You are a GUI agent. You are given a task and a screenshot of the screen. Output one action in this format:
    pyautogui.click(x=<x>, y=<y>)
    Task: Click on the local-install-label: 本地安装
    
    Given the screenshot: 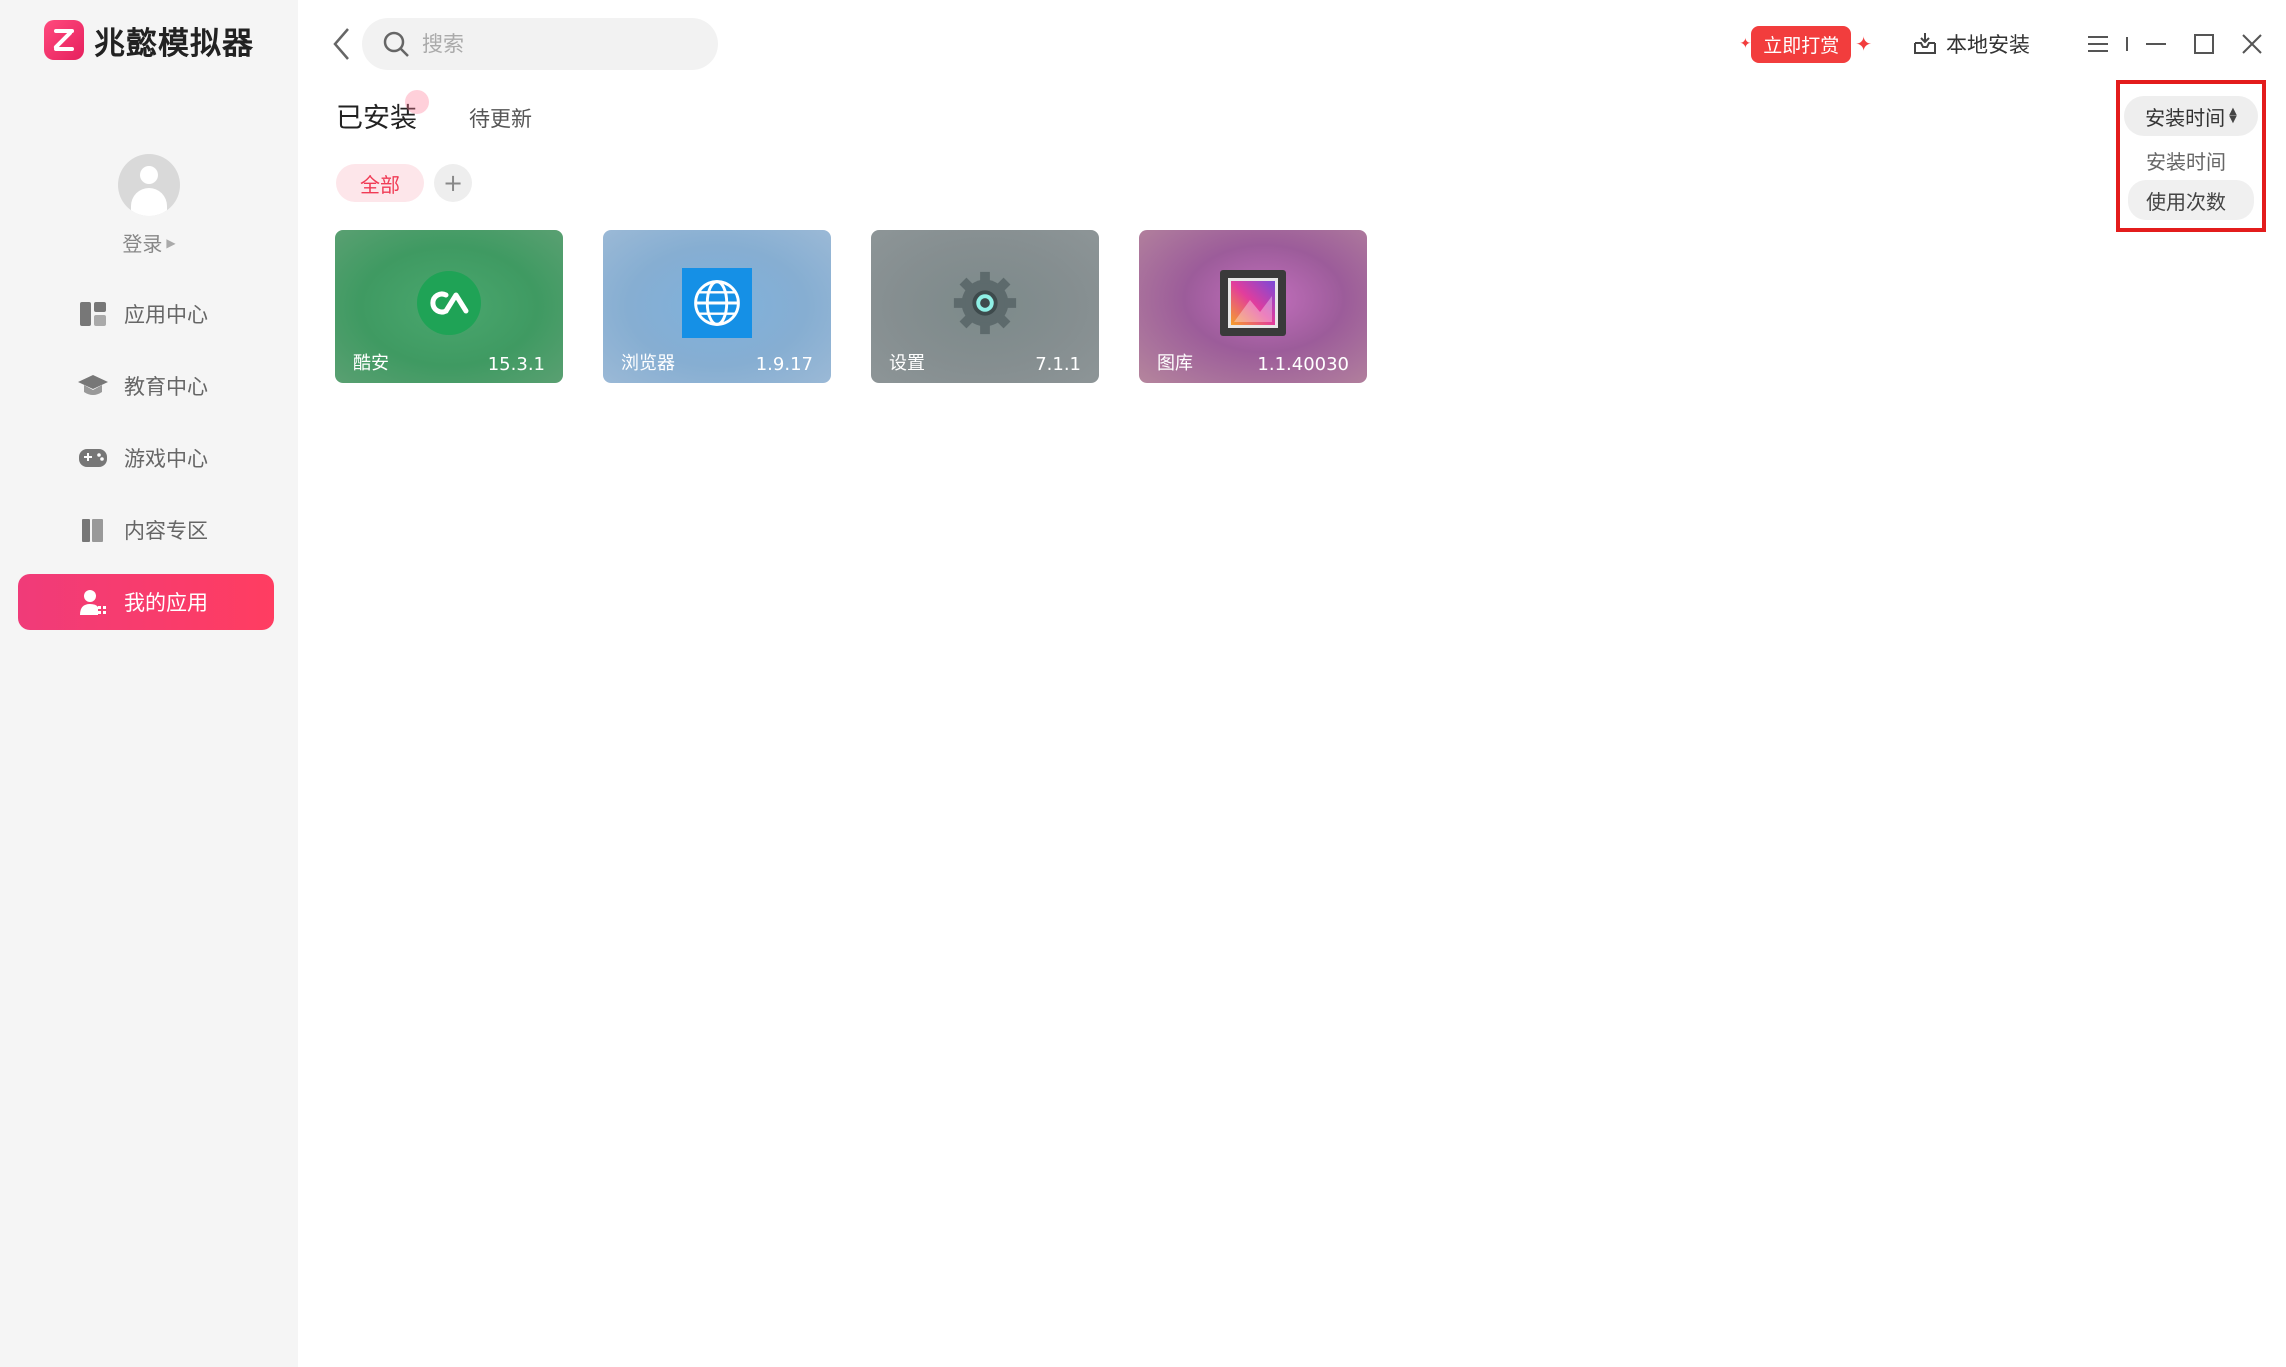 What is the action you would take?
    pyautogui.click(x=1988, y=45)
    